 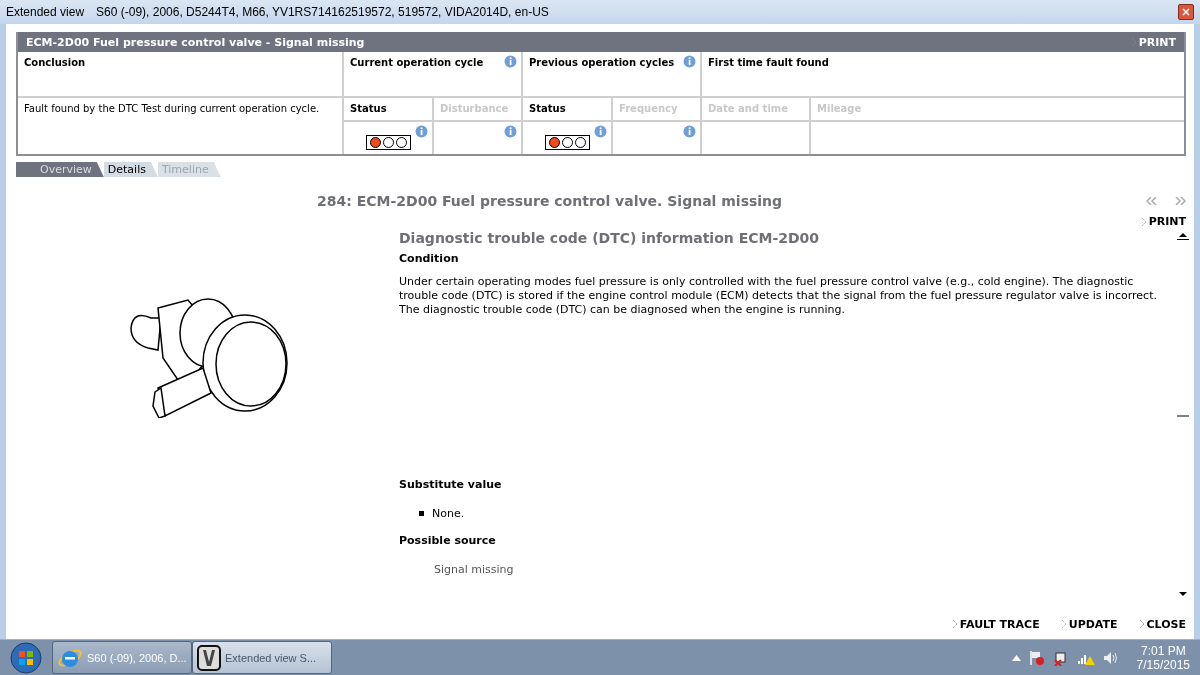 What do you see at coordinates (768, 62) in the screenshot?
I see `column-heading: First time fault found` at bounding box center [768, 62].